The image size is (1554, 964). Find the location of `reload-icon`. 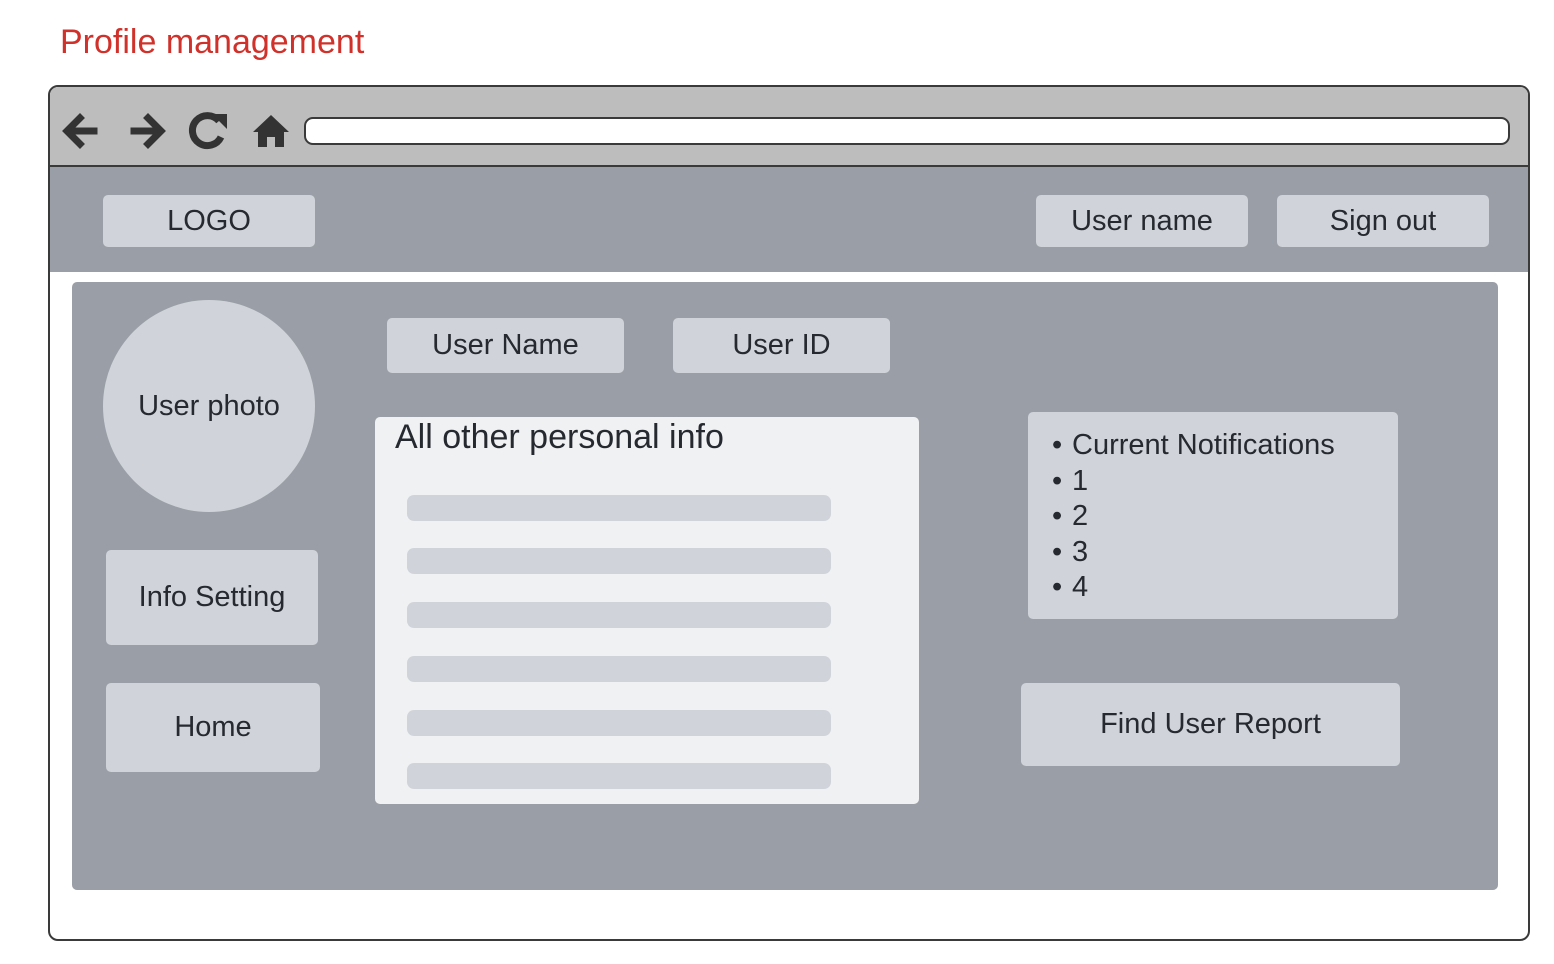

reload-icon is located at coordinates (209, 131).